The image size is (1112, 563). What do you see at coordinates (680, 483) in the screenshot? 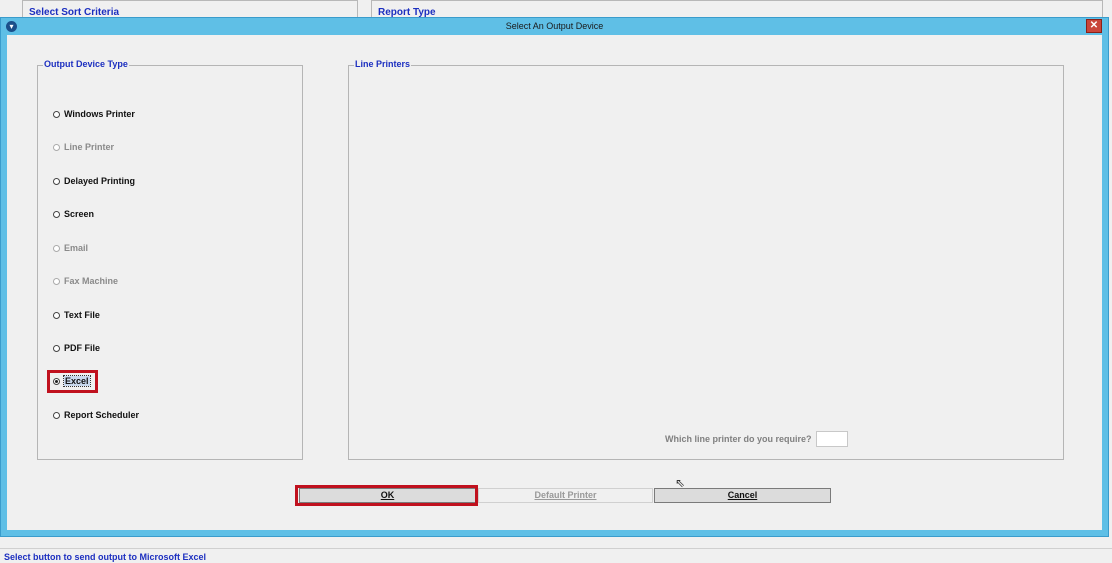
I see `mouse-pointer-icon: ⇖` at bounding box center [680, 483].